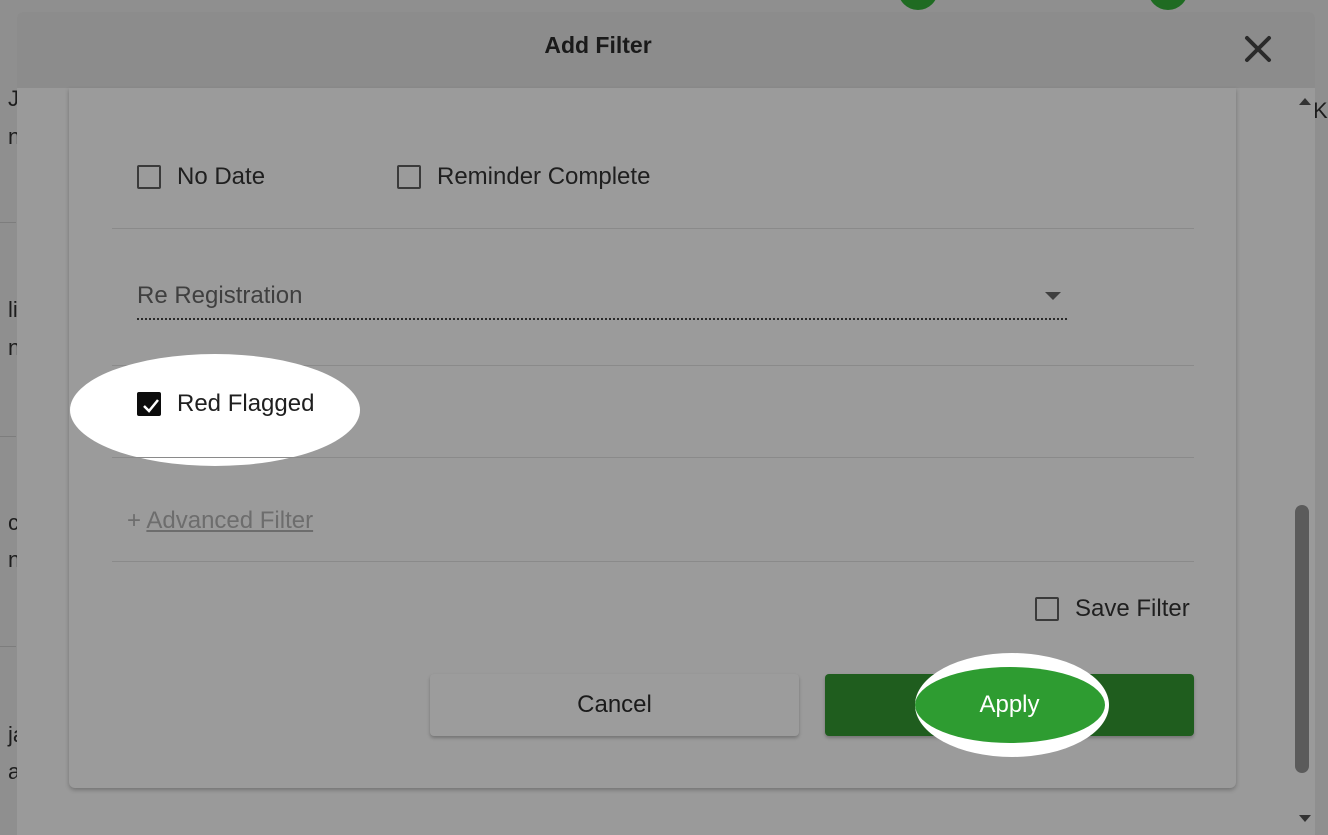  I want to click on checkbox-label: No Date, so click(221, 176).